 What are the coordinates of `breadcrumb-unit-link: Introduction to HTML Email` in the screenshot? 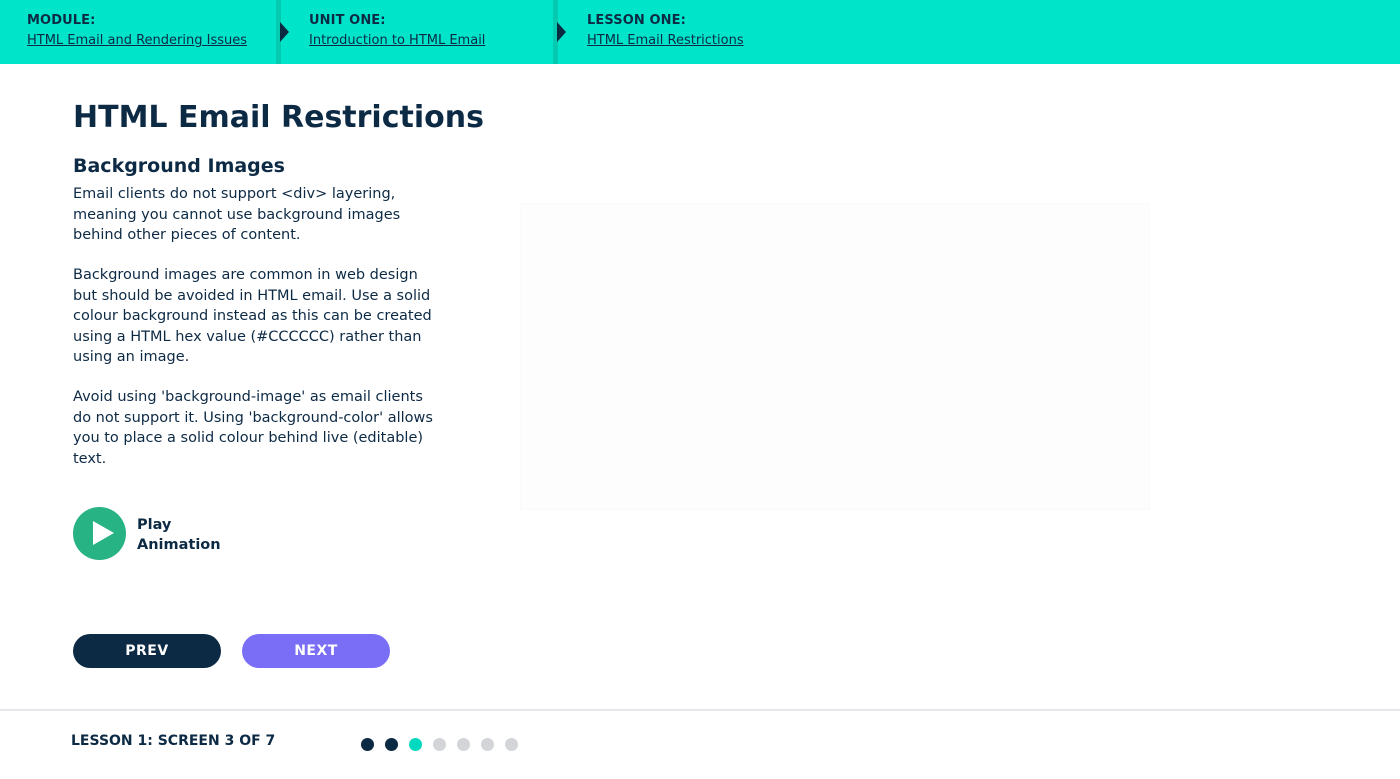 It's located at (397, 40).